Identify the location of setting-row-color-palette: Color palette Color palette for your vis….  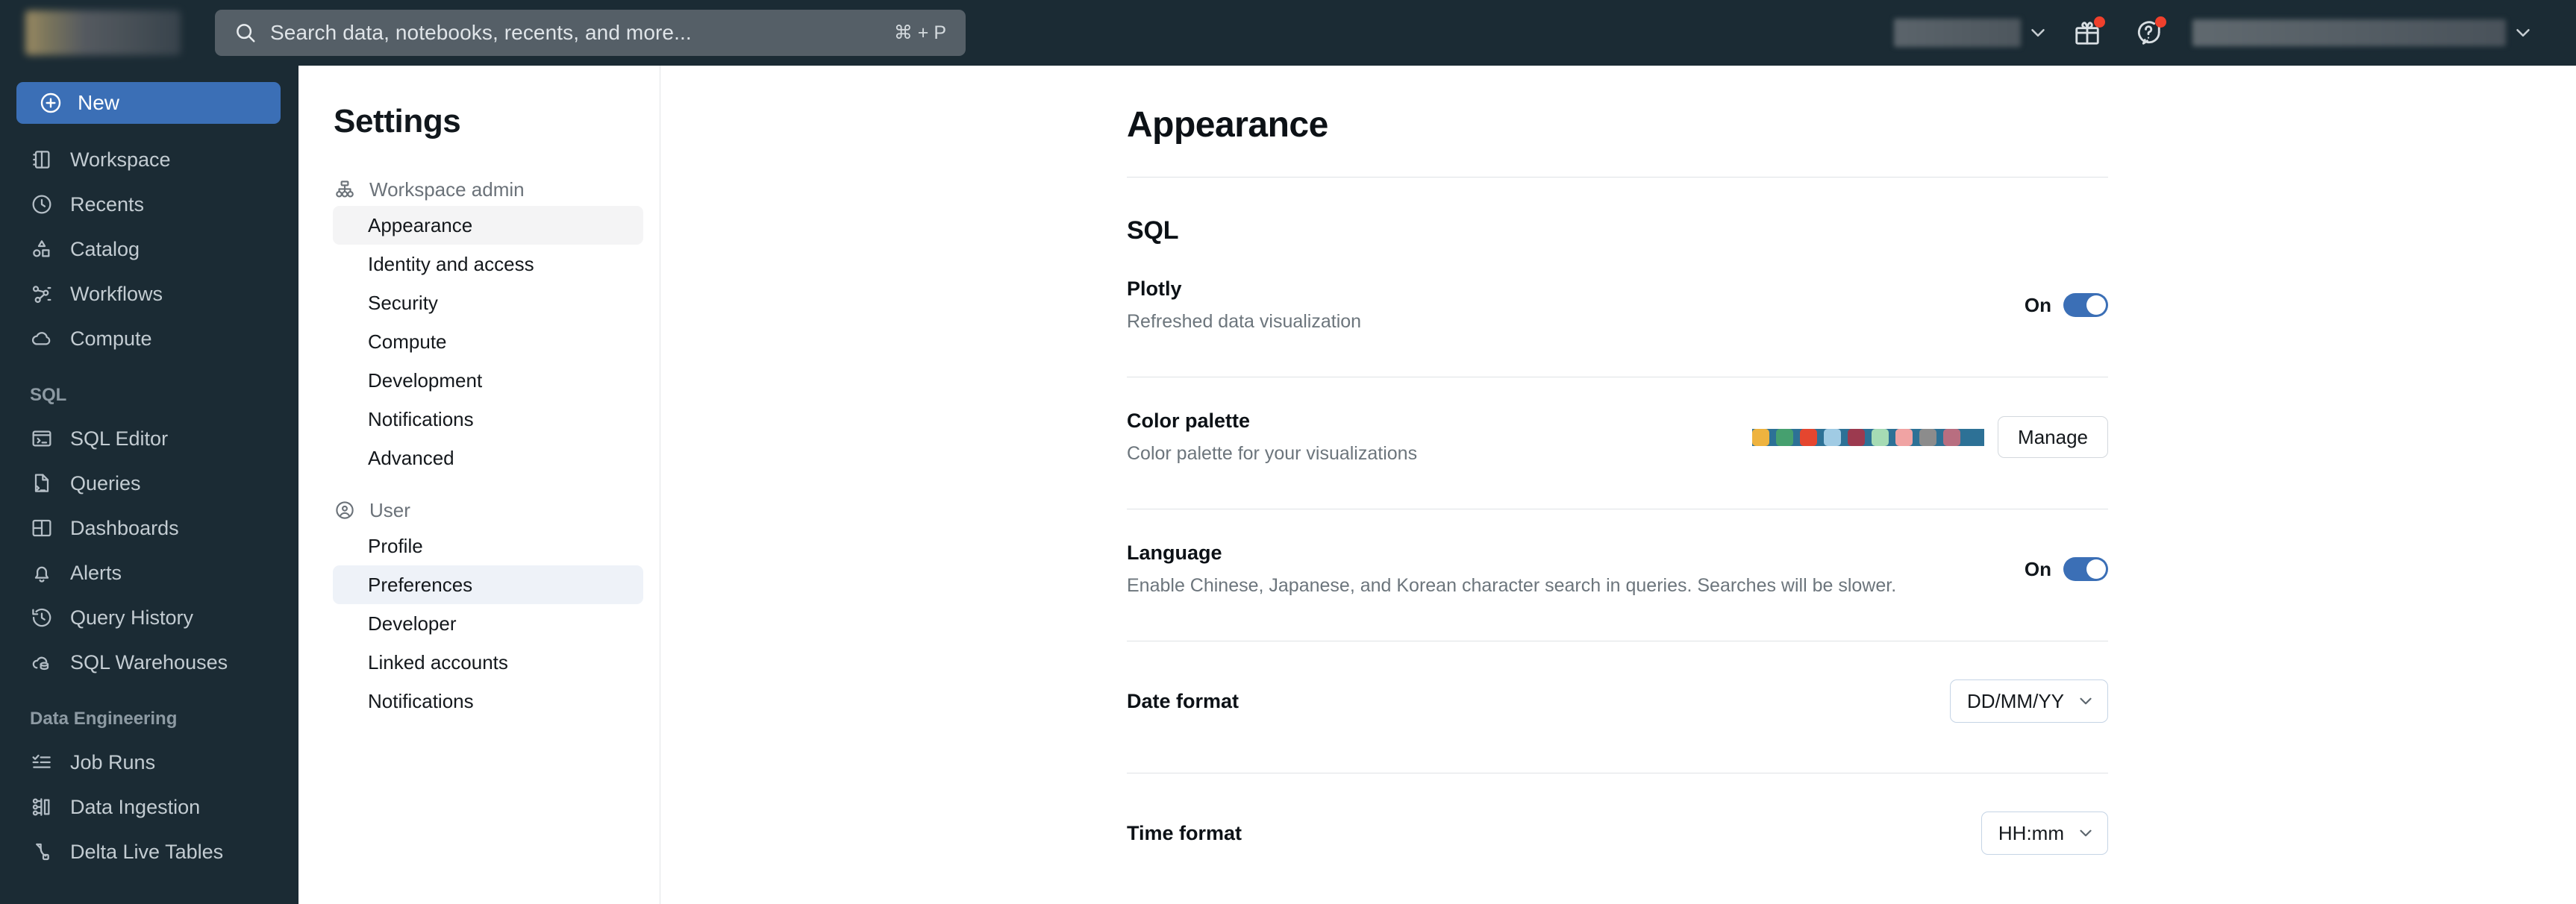
(1617, 437).